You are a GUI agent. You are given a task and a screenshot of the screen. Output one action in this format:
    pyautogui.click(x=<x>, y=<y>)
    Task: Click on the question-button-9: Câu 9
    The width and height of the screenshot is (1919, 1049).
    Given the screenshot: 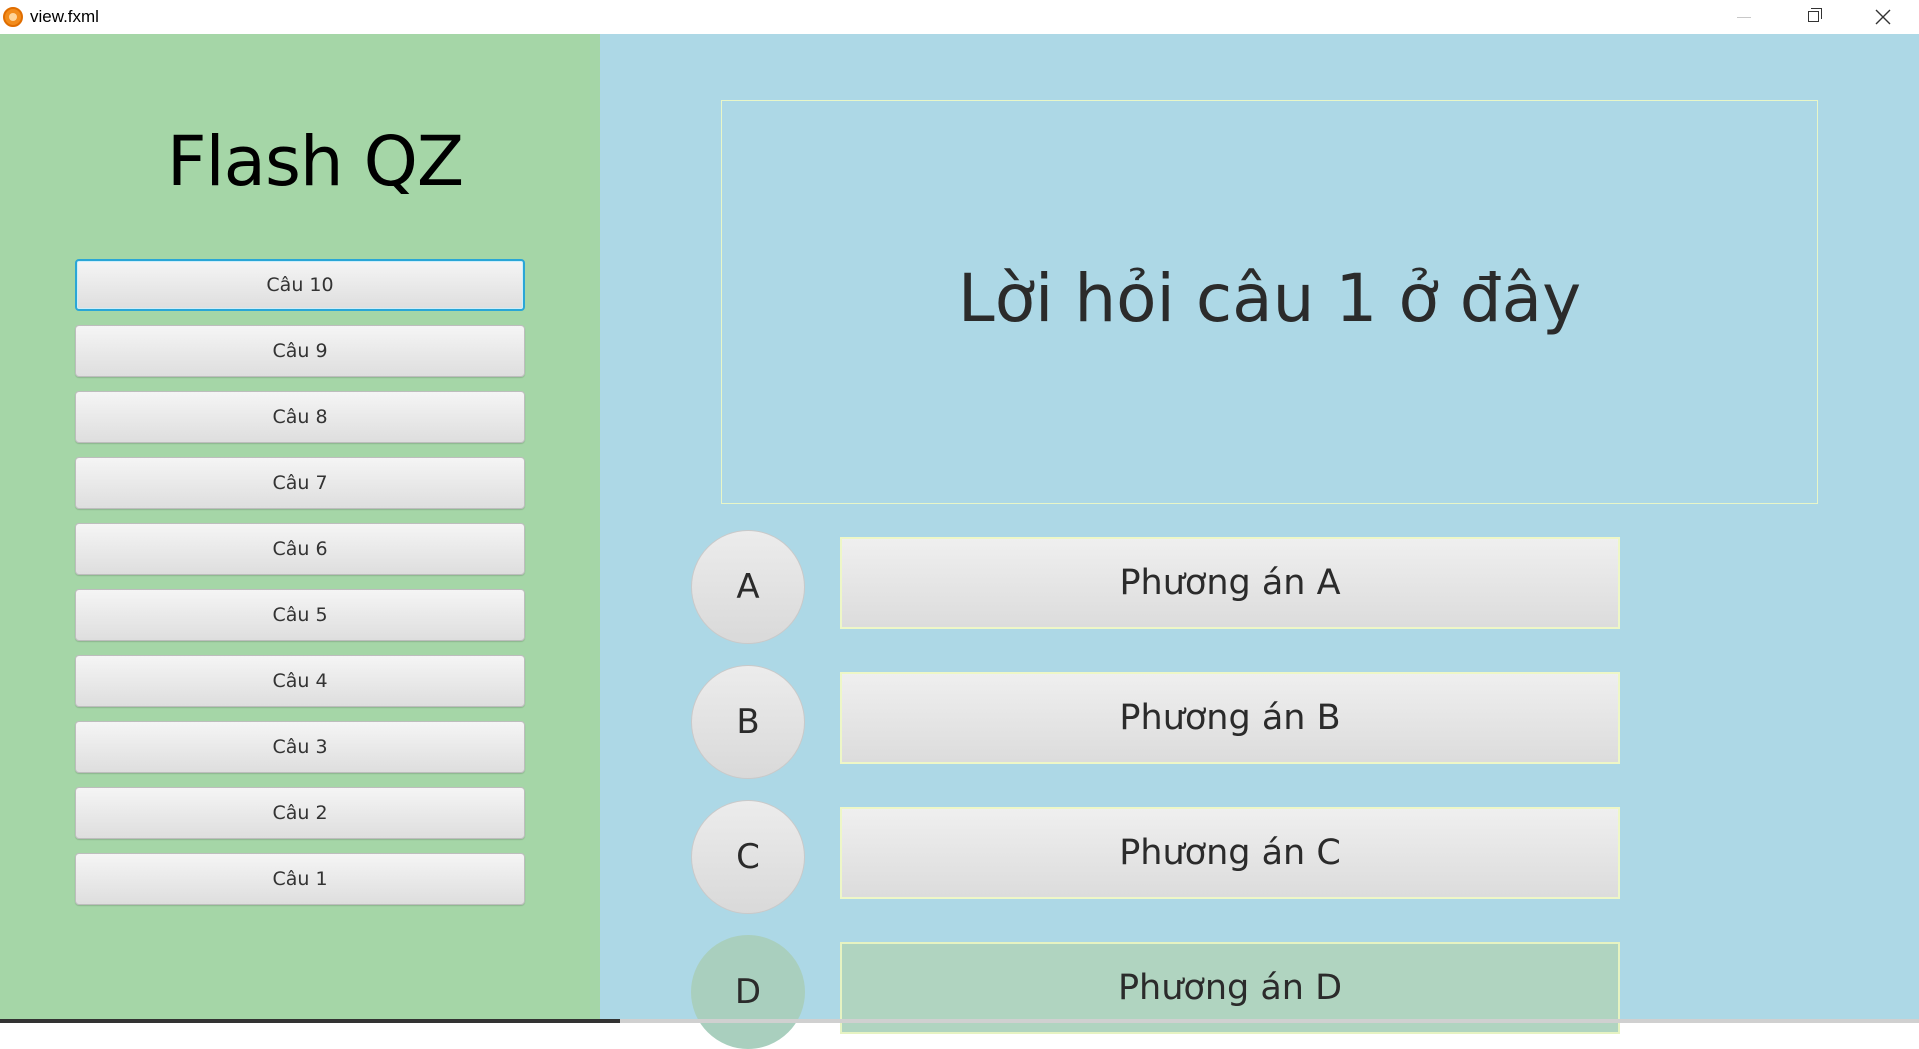 What is the action you would take?
    pyautogui.click(x=300, y=351)
    